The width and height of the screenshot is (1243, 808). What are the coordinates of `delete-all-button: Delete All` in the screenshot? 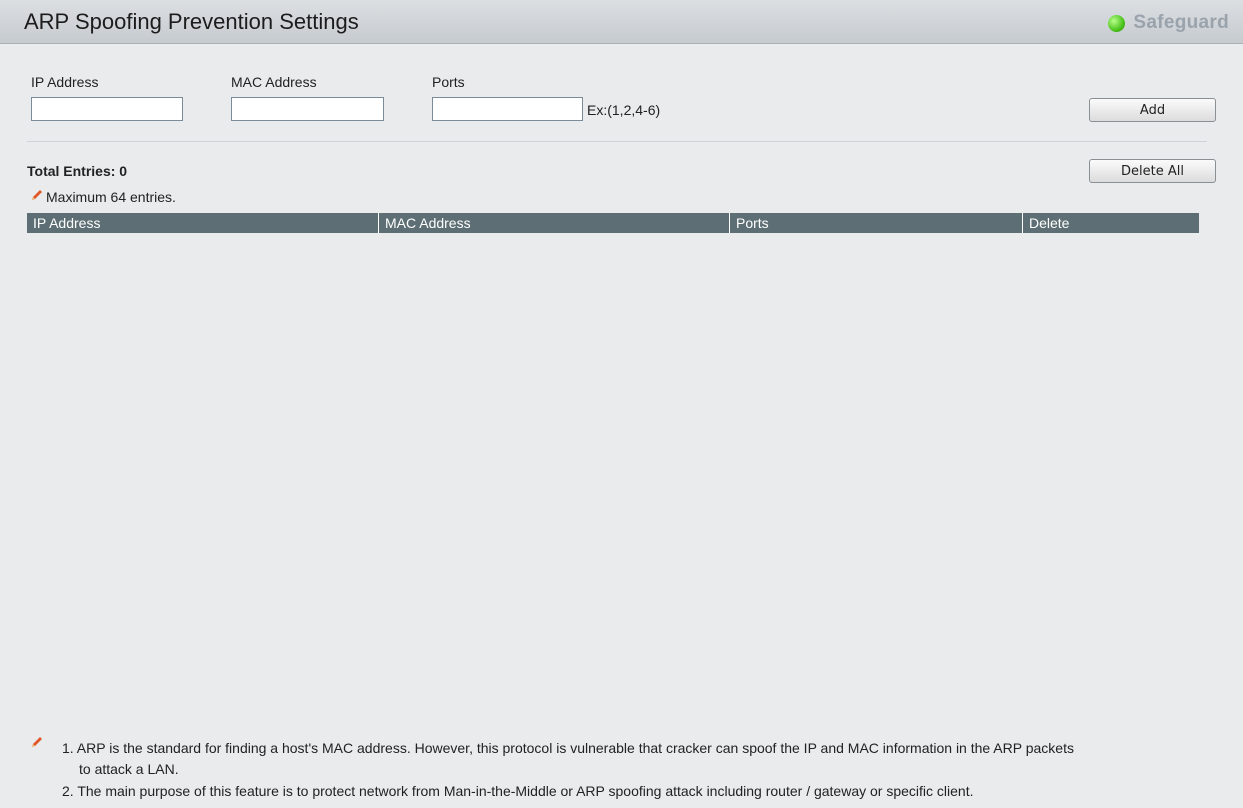 It's located at (1152, 171).